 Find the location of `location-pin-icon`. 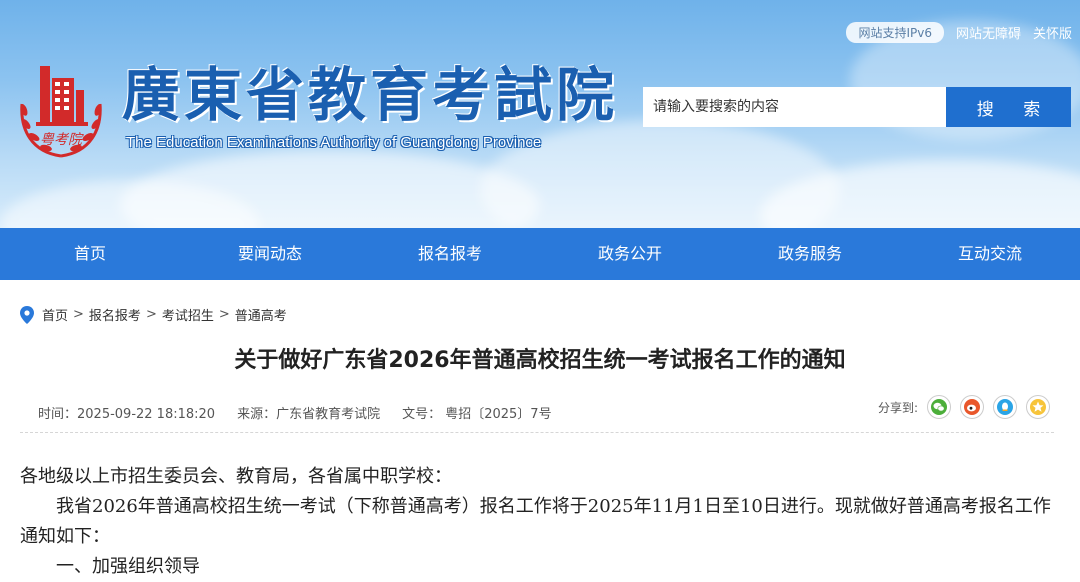

location-pin-icon is located at coordinates (27, 314).